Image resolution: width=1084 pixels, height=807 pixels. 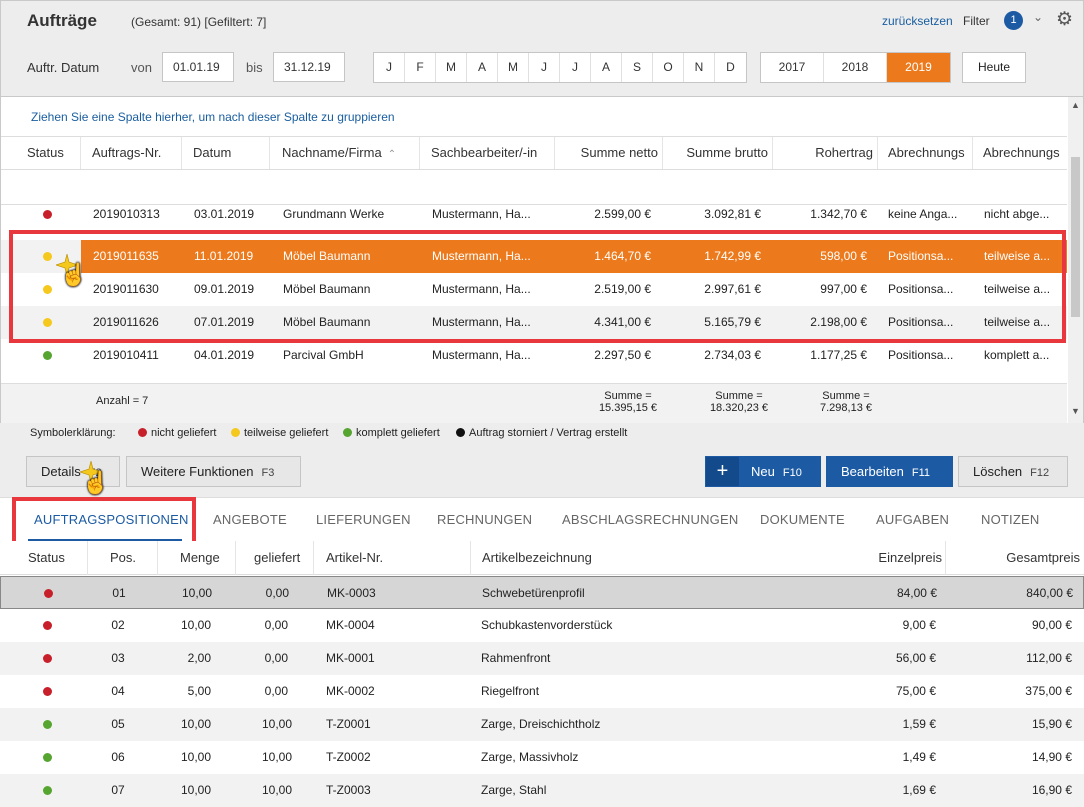 What do you see at coordinates (825, 153) in the screenshot?
I see `column-header-margin: Rohertrag` at bounding box center [825, 153].